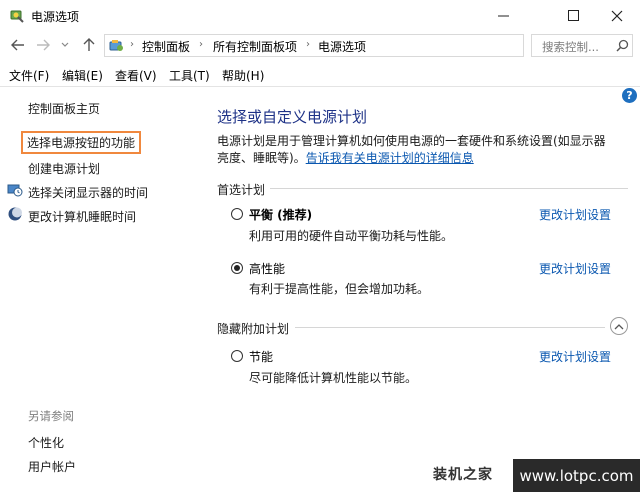  What do you see at coordinates (333, 378) in the screenshot?
I see `plan-desc-power-saver: 尽可能降低计算机性能以节能。` at bounding box center [333, 378].